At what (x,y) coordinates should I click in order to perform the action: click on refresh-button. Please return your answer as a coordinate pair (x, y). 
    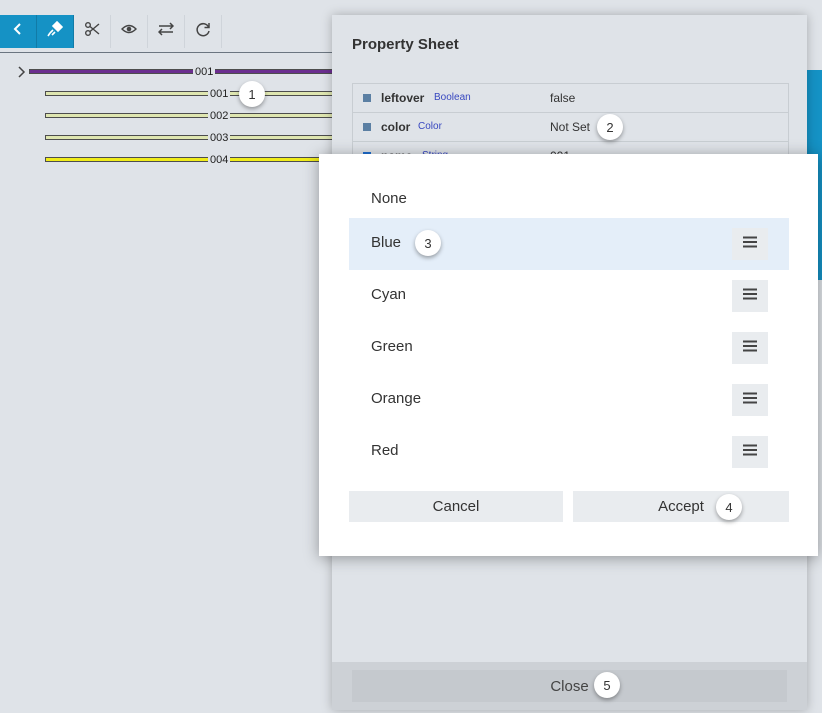
    Looking at the image, I should click on (203, 31).